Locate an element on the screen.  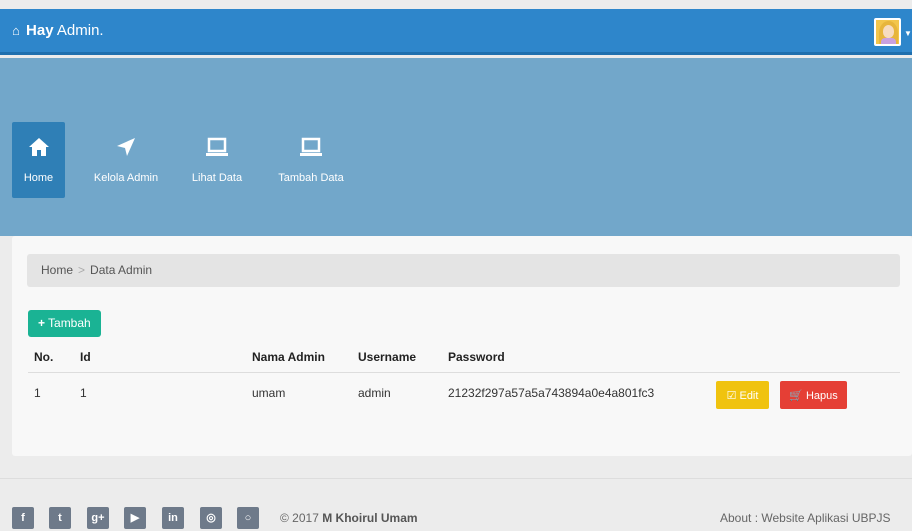
column-header-no: No. is located at coordinates (44, 357).